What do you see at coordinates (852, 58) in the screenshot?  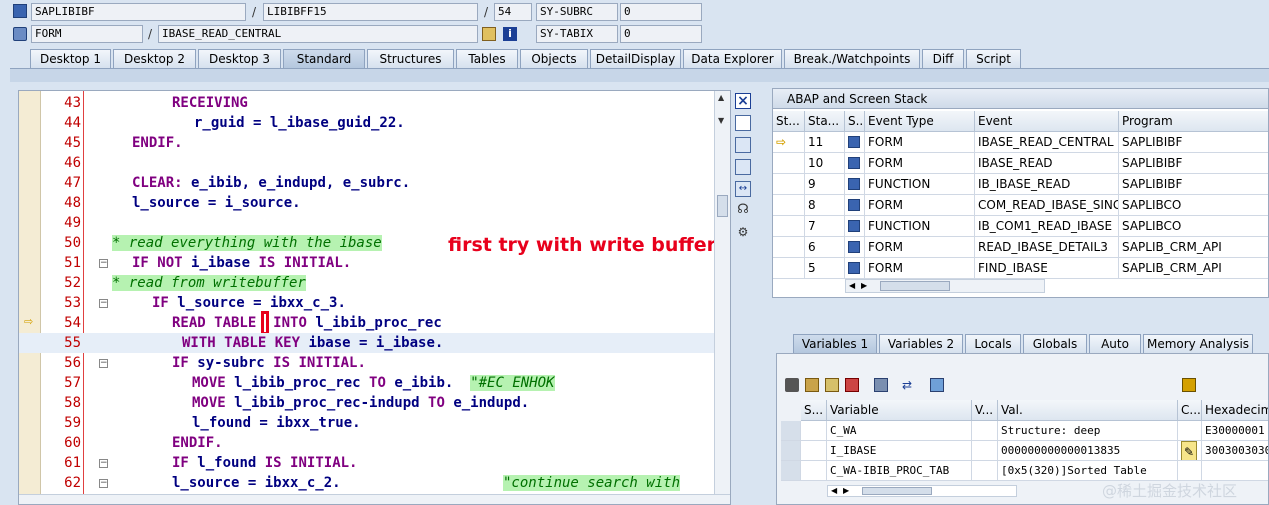 I see `tab-breakpoints: Break./Watchpoints` at bounding box center [852, 58].